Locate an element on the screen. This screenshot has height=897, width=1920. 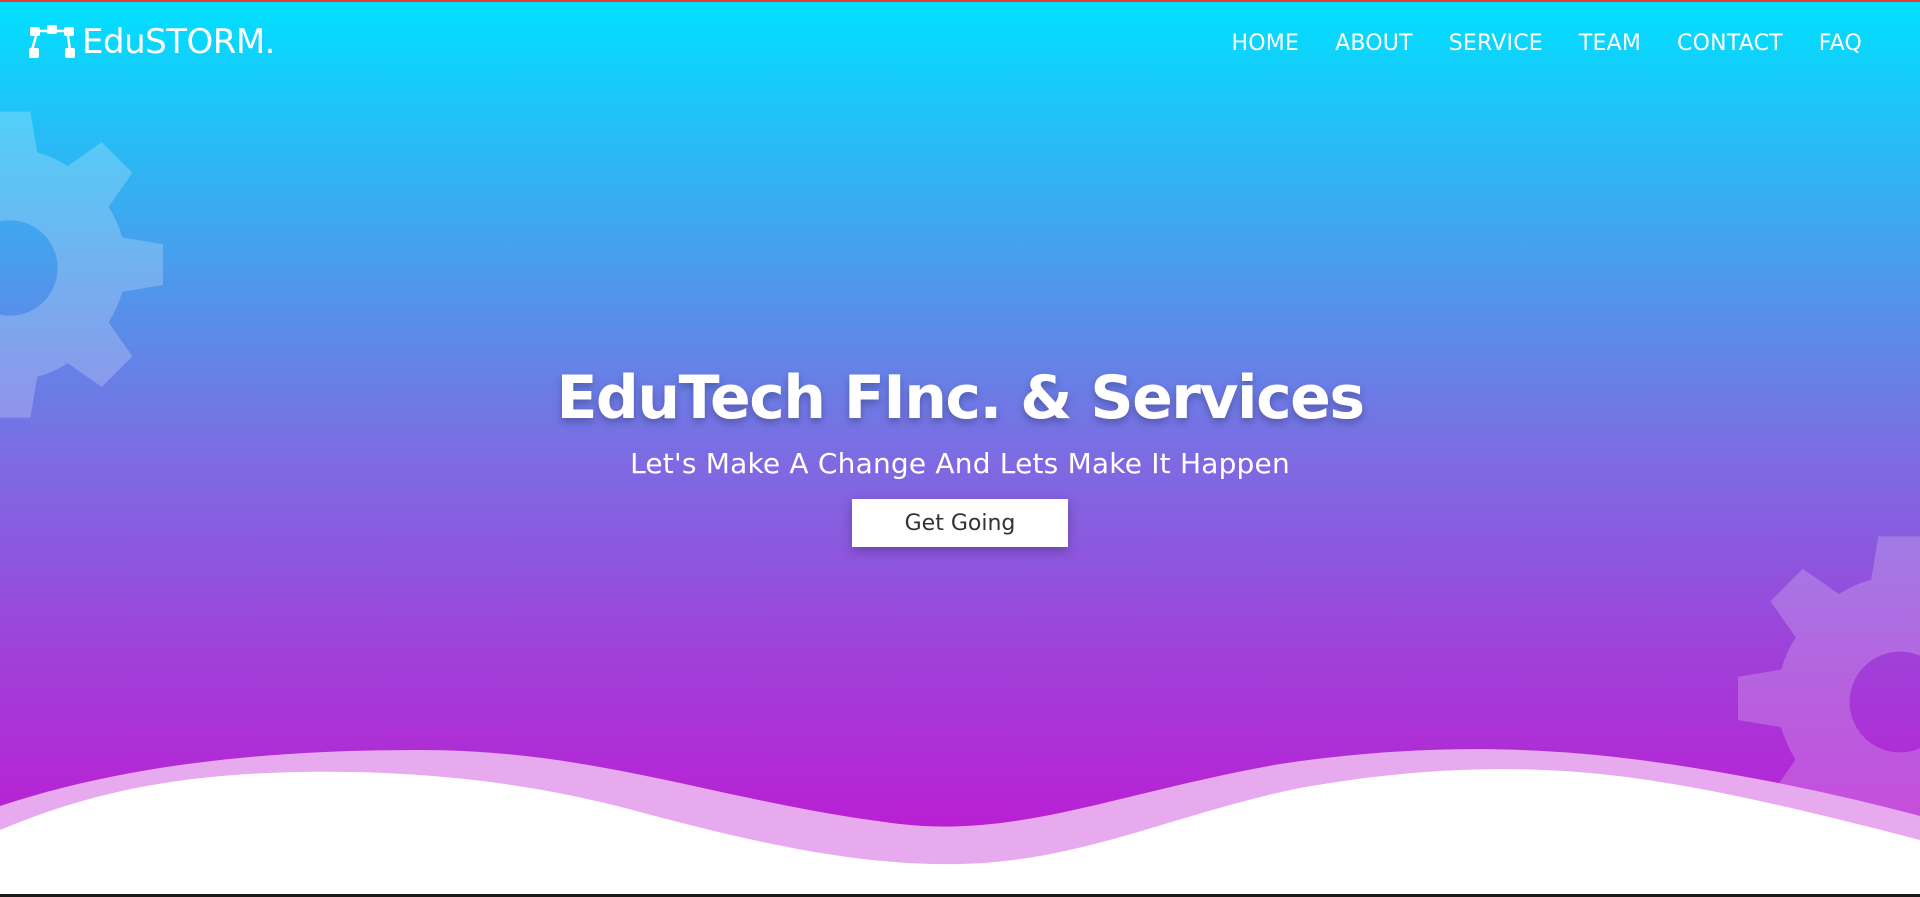
top-accent-line is located at coordinates (960, 1).